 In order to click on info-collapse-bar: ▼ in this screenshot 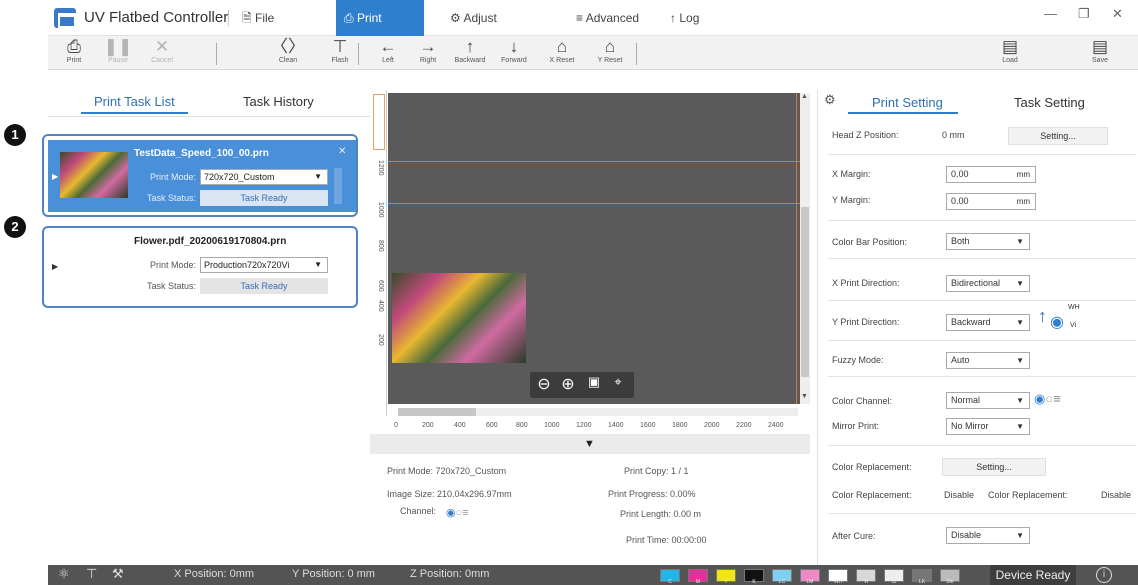, I will do `click(590, 444)`.